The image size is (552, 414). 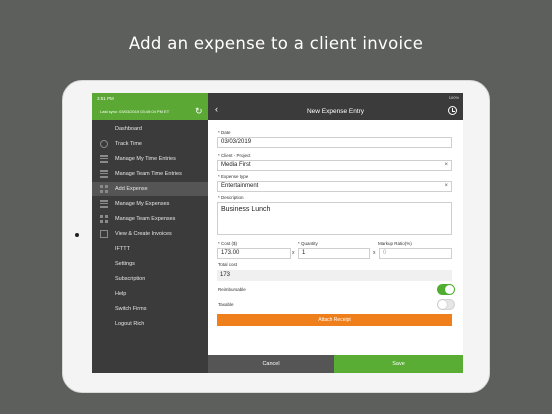 I want to click on sync-icon: ↻, so click(x=199, y=111).